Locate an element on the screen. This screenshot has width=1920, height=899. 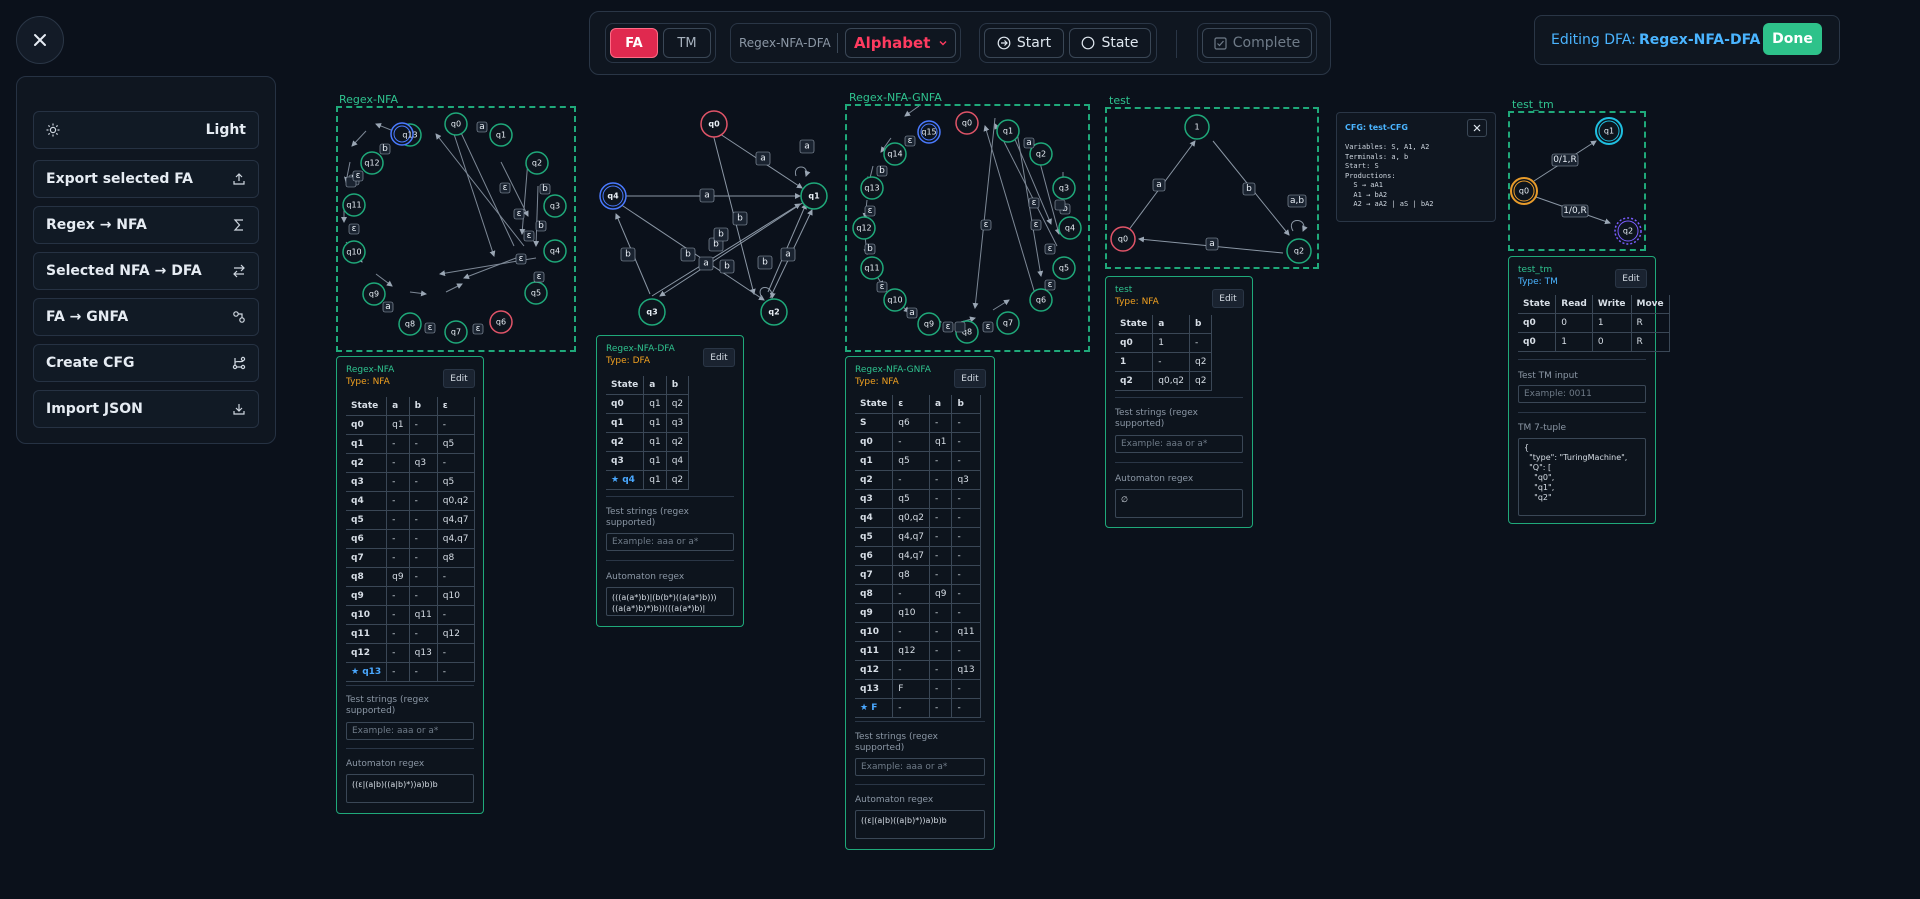
done-button: Done is located at coordinates (1792, 39).